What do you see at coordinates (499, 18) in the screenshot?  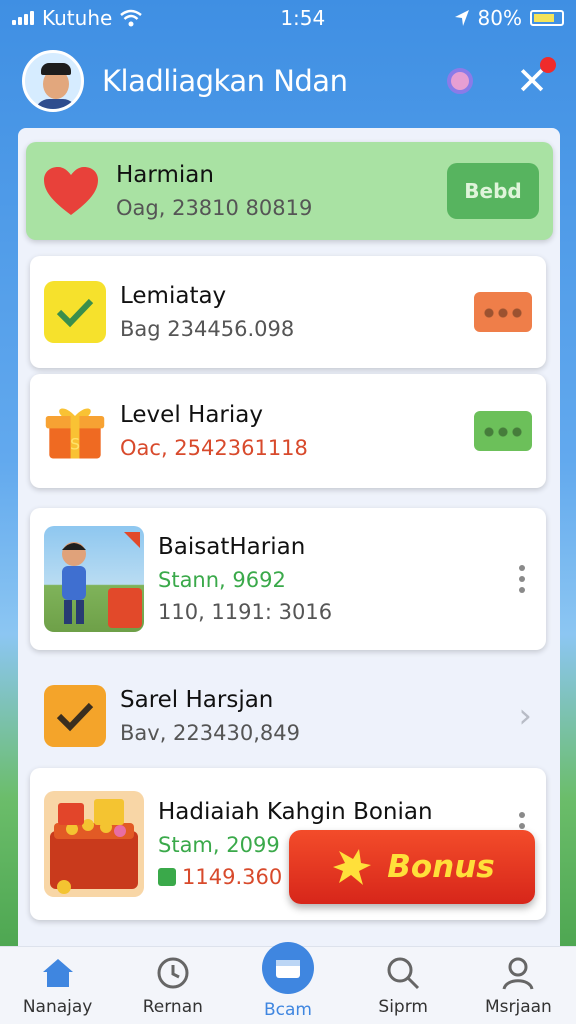 I see `battery-percent: 80%` at bounding box center [499, 18].